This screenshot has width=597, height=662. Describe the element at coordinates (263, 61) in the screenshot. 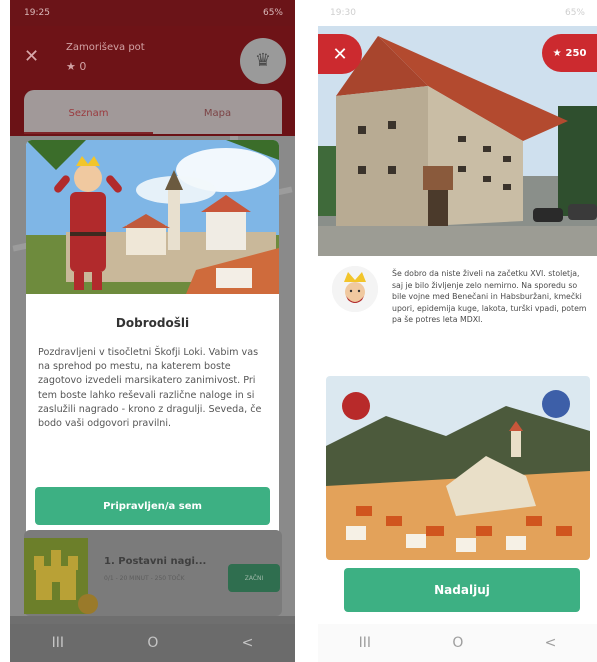

I see `trophy-icon: ♛` at that location.